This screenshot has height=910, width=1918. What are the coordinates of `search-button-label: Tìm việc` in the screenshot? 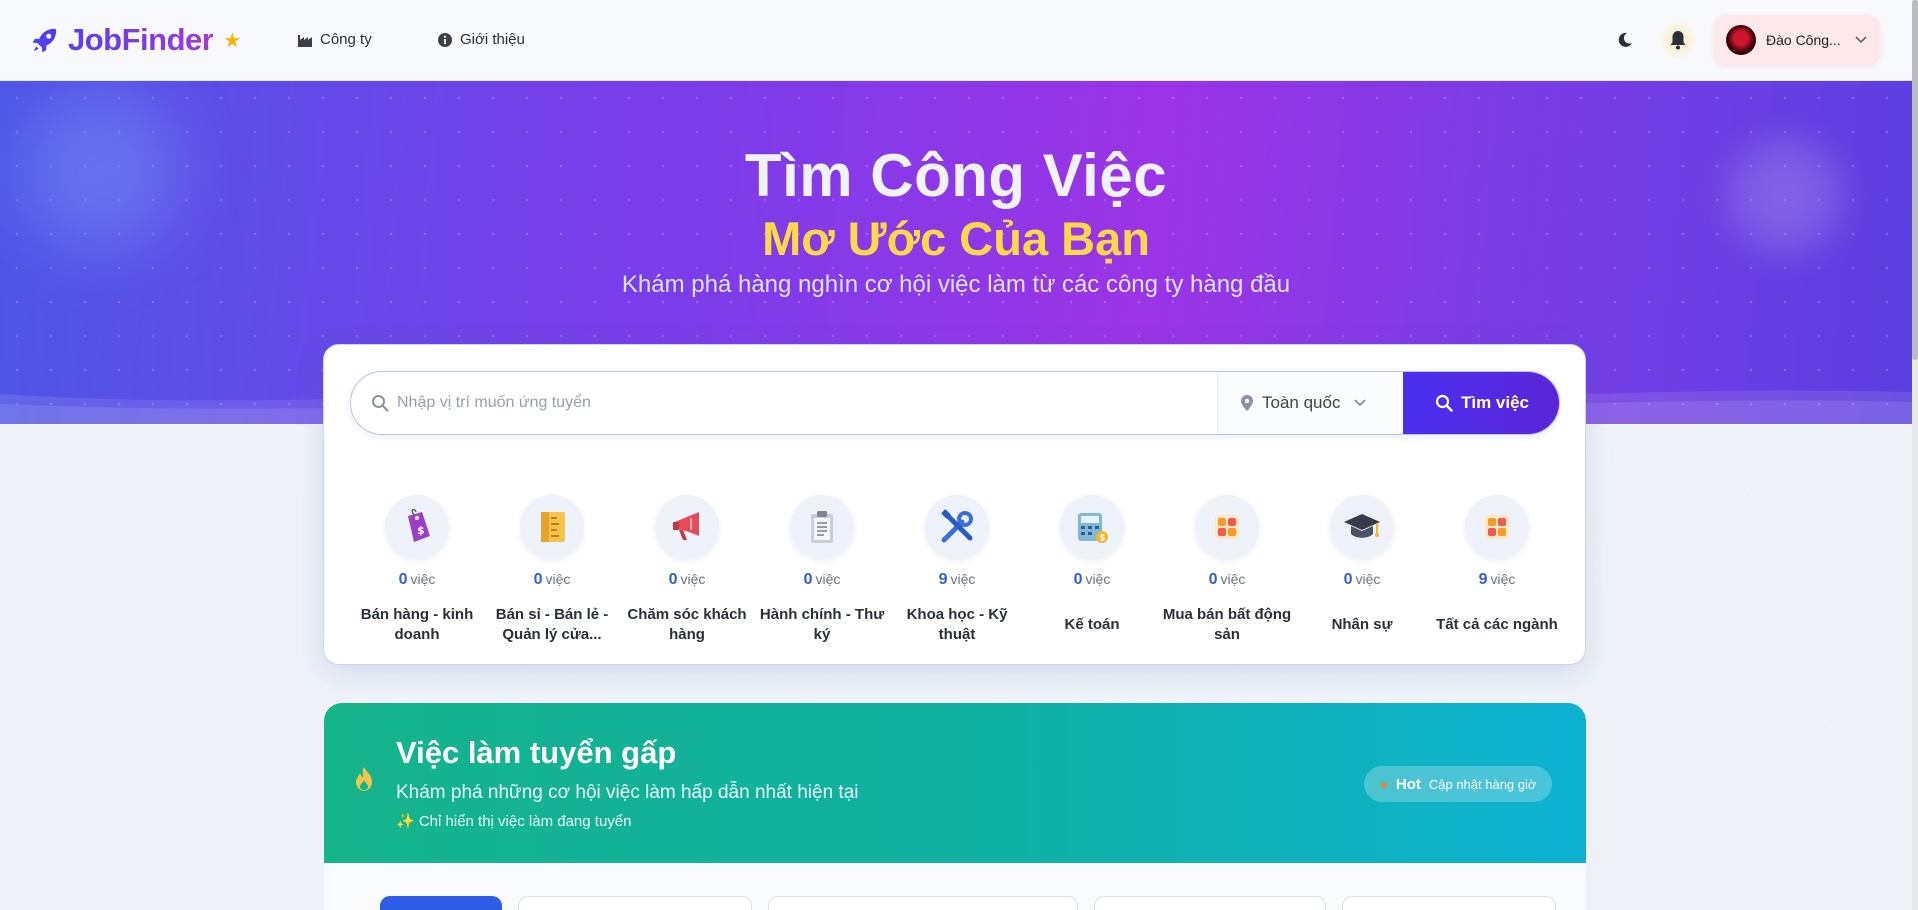 It's located at (1495, 402).